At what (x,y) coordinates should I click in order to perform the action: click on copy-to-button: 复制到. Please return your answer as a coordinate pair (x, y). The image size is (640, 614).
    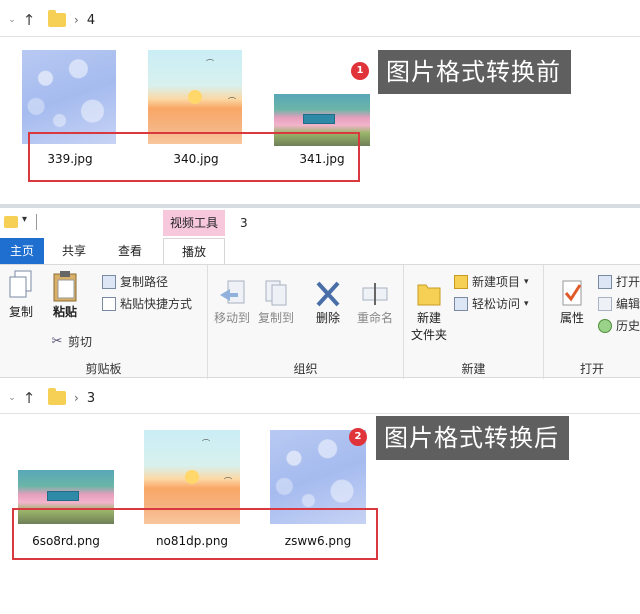
    Looking at the image, I should click on (276, 302).